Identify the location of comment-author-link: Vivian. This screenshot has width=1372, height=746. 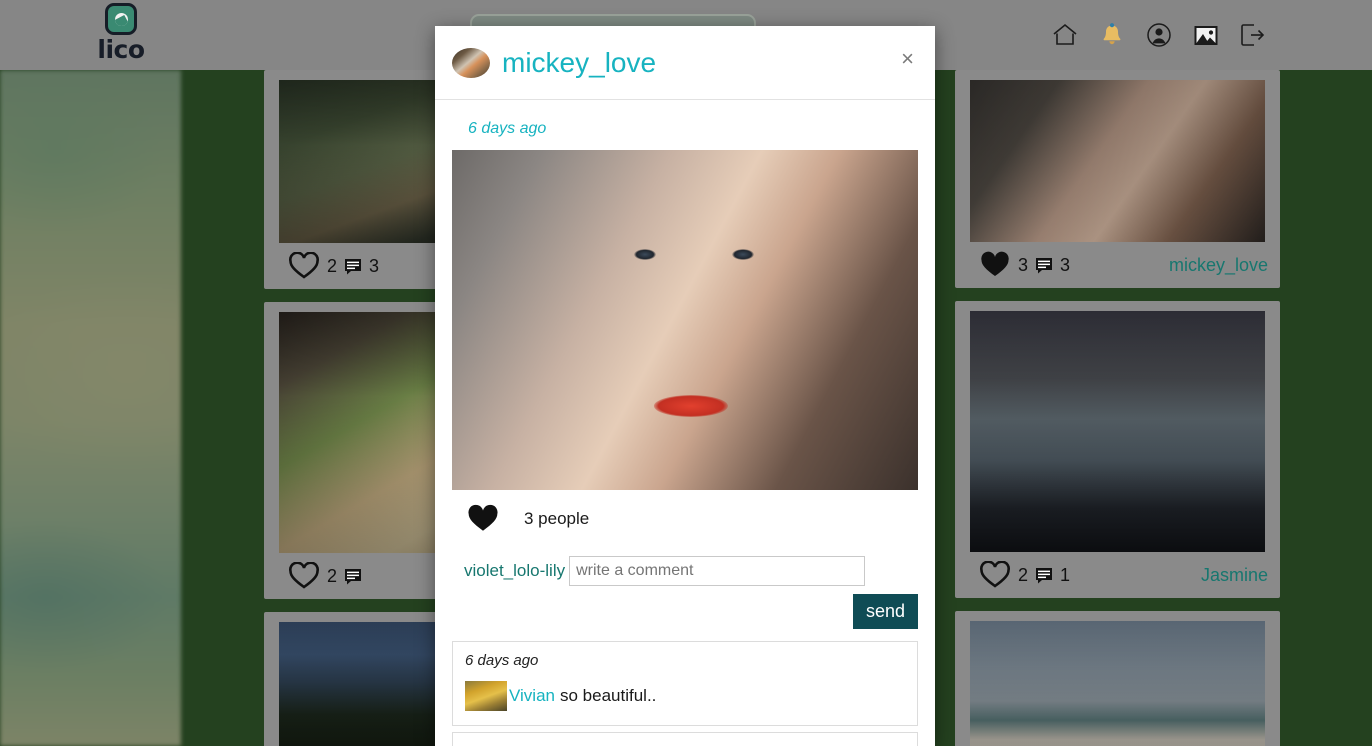
(532, 696).